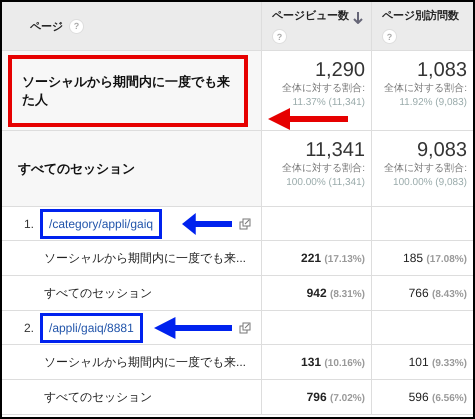  What do you see at coordinates (441, 70) in the screenshot?
I see `metric-value: 1,083` at bounding box center [441, 70].